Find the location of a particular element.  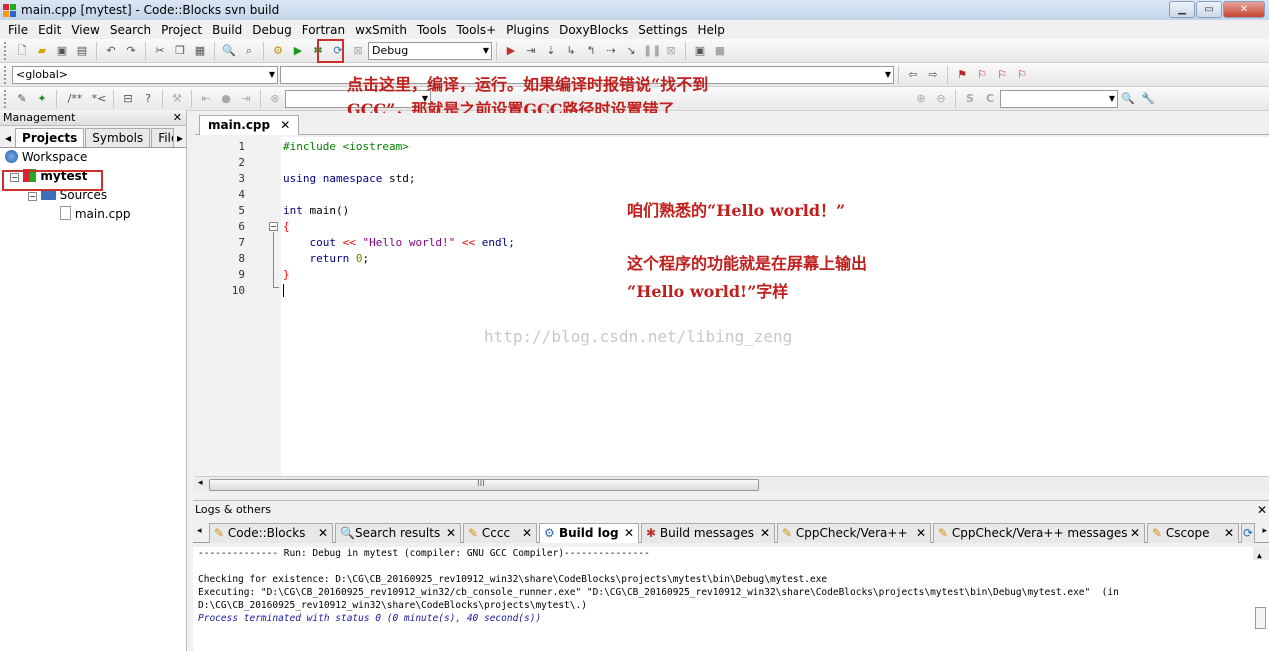

menu-doxyblocks: DoxyBlocks is located at coordinates (593, 30).